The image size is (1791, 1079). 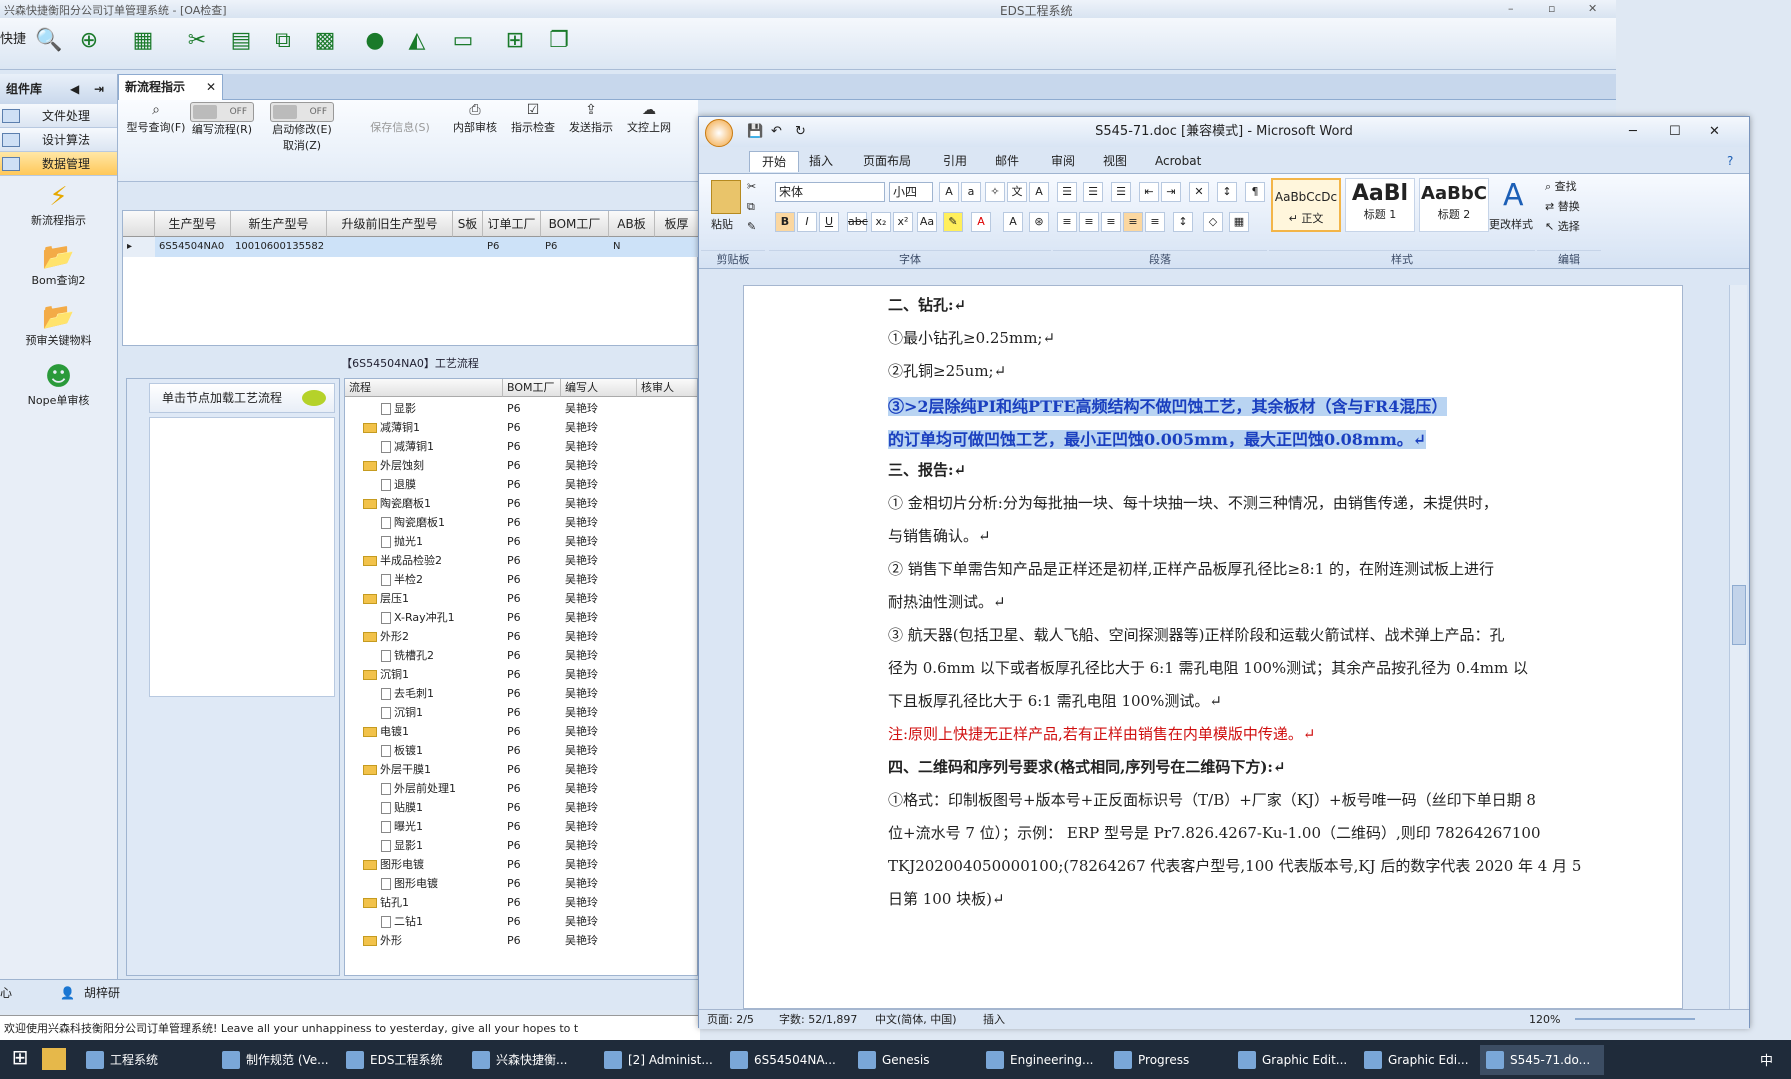 I want to click on tree-node: 外形2, so click(x=386, y=636).